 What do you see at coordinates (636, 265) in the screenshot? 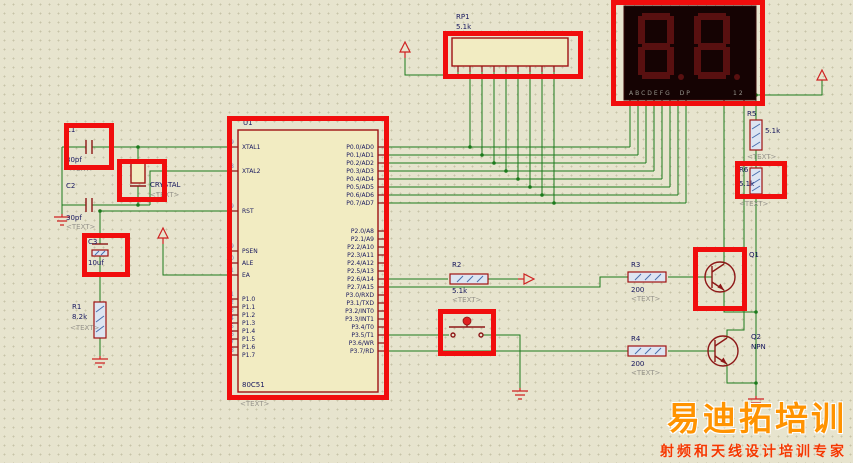
I see `r3-ref: R3` at bounding box center [636, 265].